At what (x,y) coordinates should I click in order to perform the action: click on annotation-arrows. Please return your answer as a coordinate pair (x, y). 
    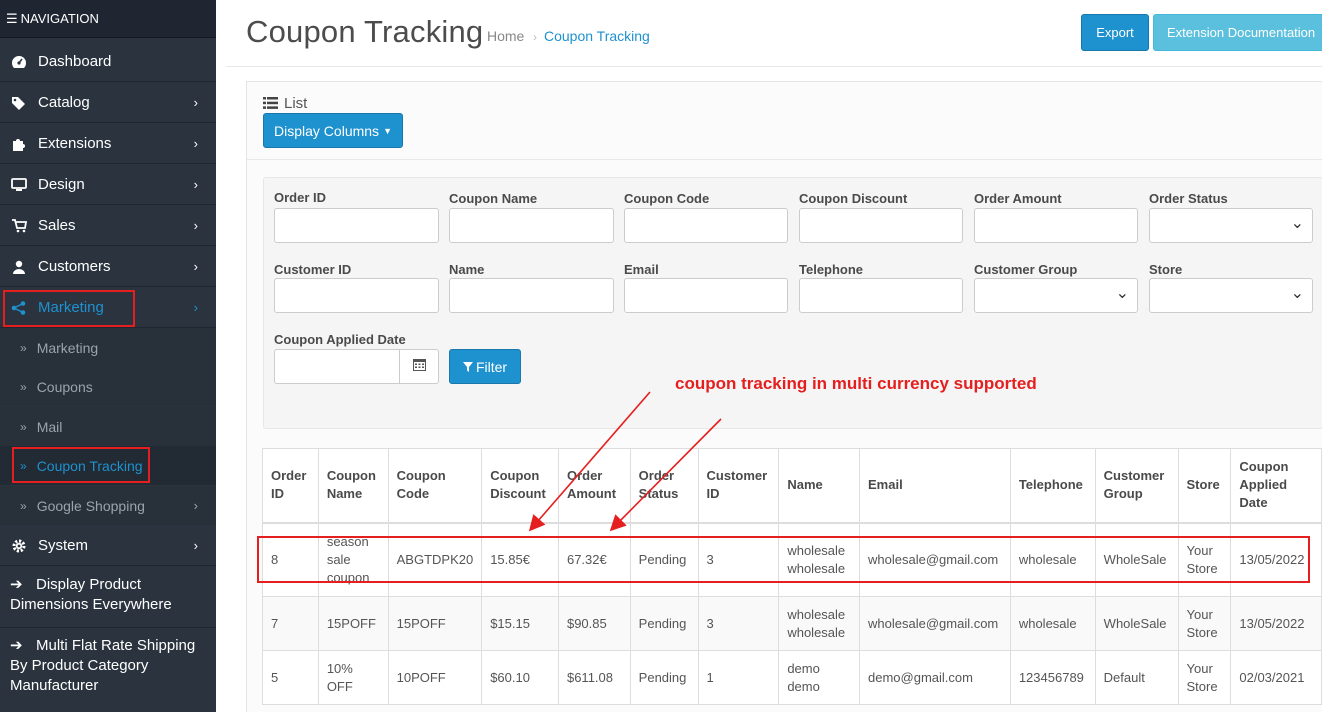
    Looking at the image, I should click on (625, 461).